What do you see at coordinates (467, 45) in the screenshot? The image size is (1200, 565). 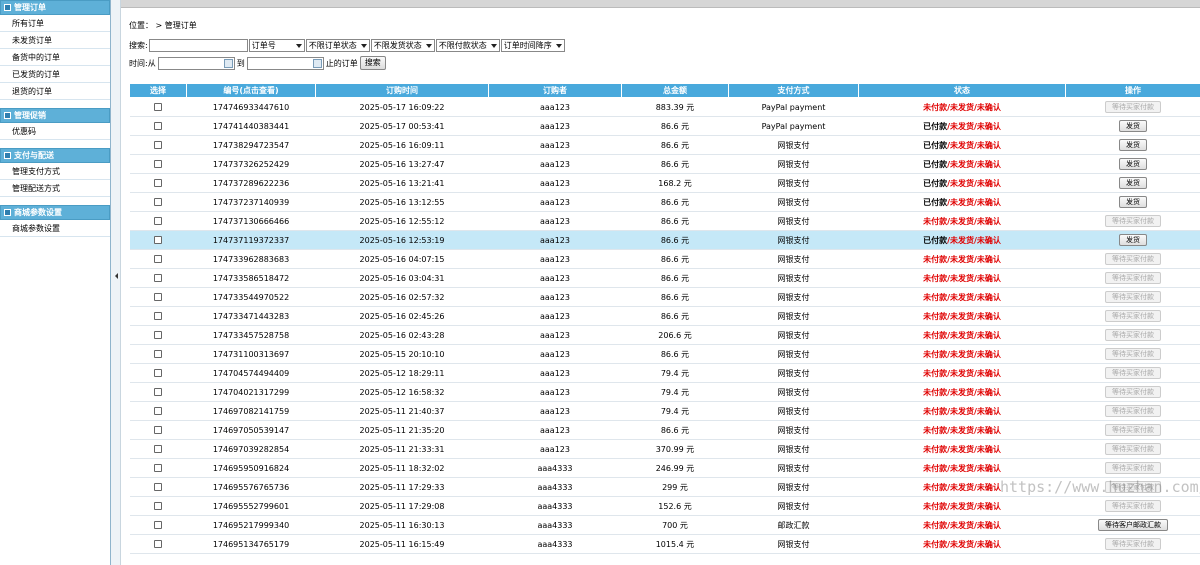 I see `pay-status-select: 不限付款状态` at bounding box center [467, 45].